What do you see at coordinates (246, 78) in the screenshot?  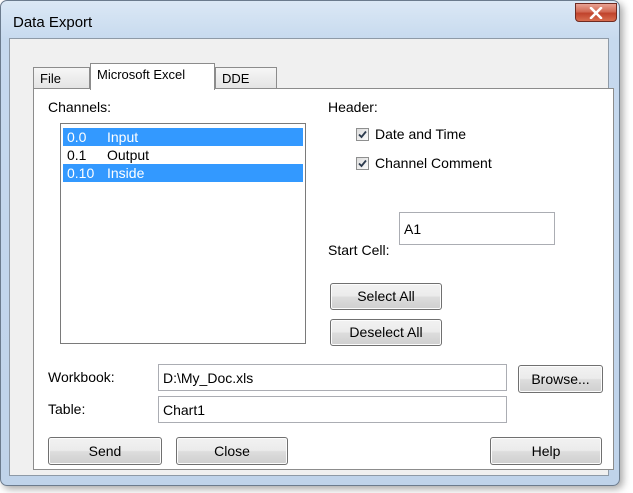 I see `tab-dde: DDE` at bounding box center [246, 78].